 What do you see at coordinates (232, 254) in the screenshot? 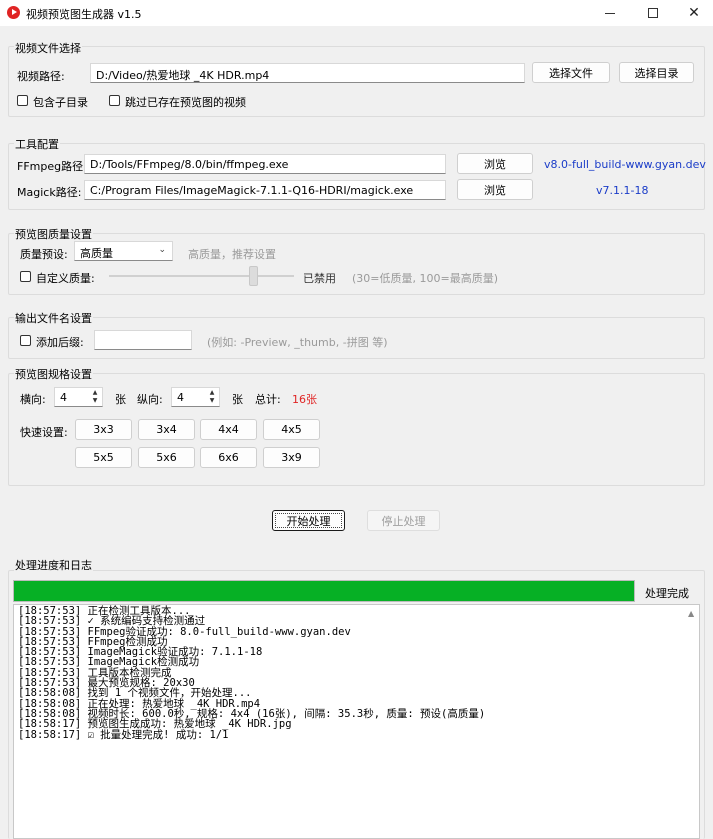
I see `quality-preset-hint: 高质量，推荐设置` at bounding box center [232, 254].